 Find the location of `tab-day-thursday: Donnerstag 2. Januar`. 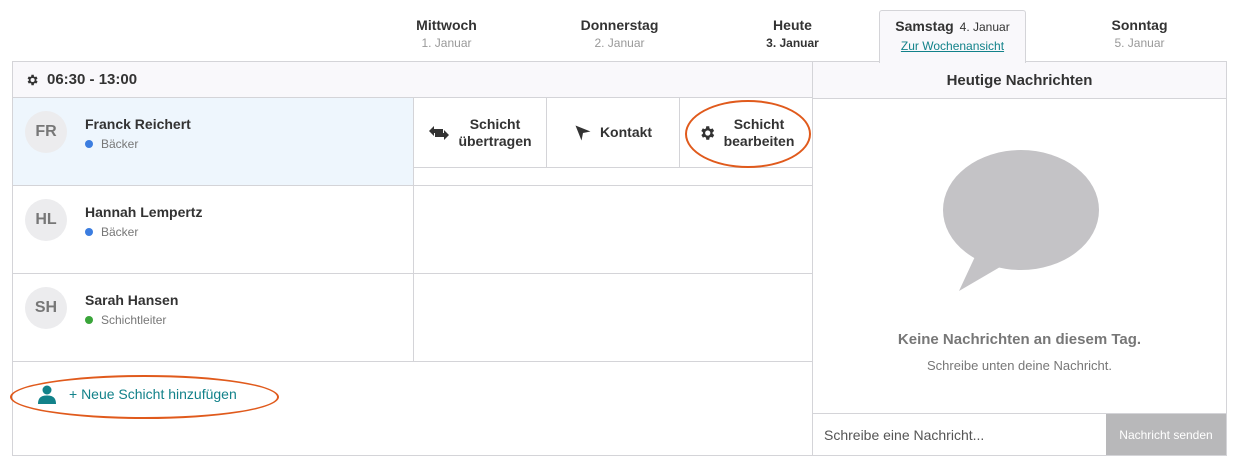

tab-day-thursday: Donnerstag 2. Januar is located at coordinates (619, 36).